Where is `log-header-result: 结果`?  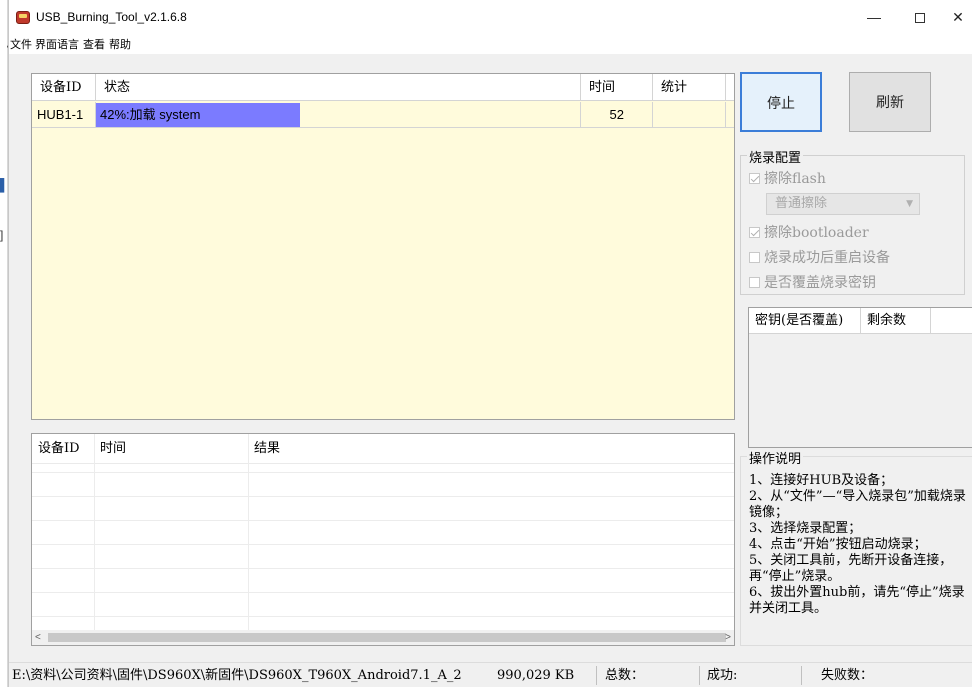 log-header-result: 结果 is located at coordinates (348, 449).